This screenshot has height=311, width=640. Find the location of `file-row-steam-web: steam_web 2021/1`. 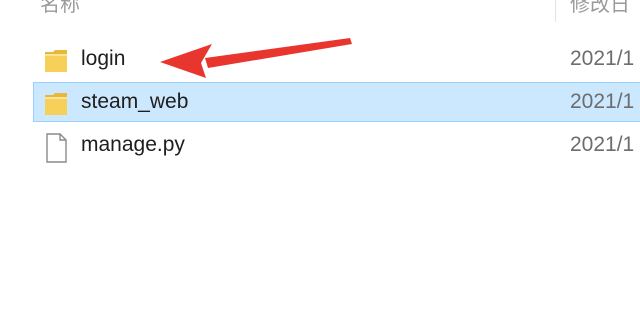

file-row-steam-web: steam_web 2021/1 is located at coordinates (336, 102).